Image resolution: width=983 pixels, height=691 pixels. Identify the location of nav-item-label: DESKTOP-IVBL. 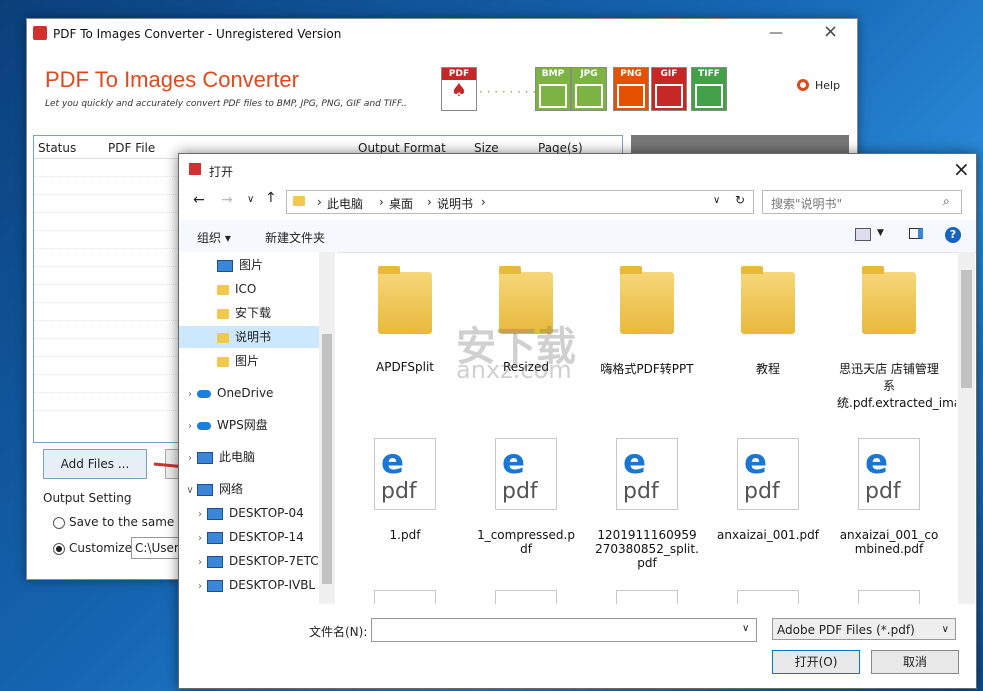
(272, 585).